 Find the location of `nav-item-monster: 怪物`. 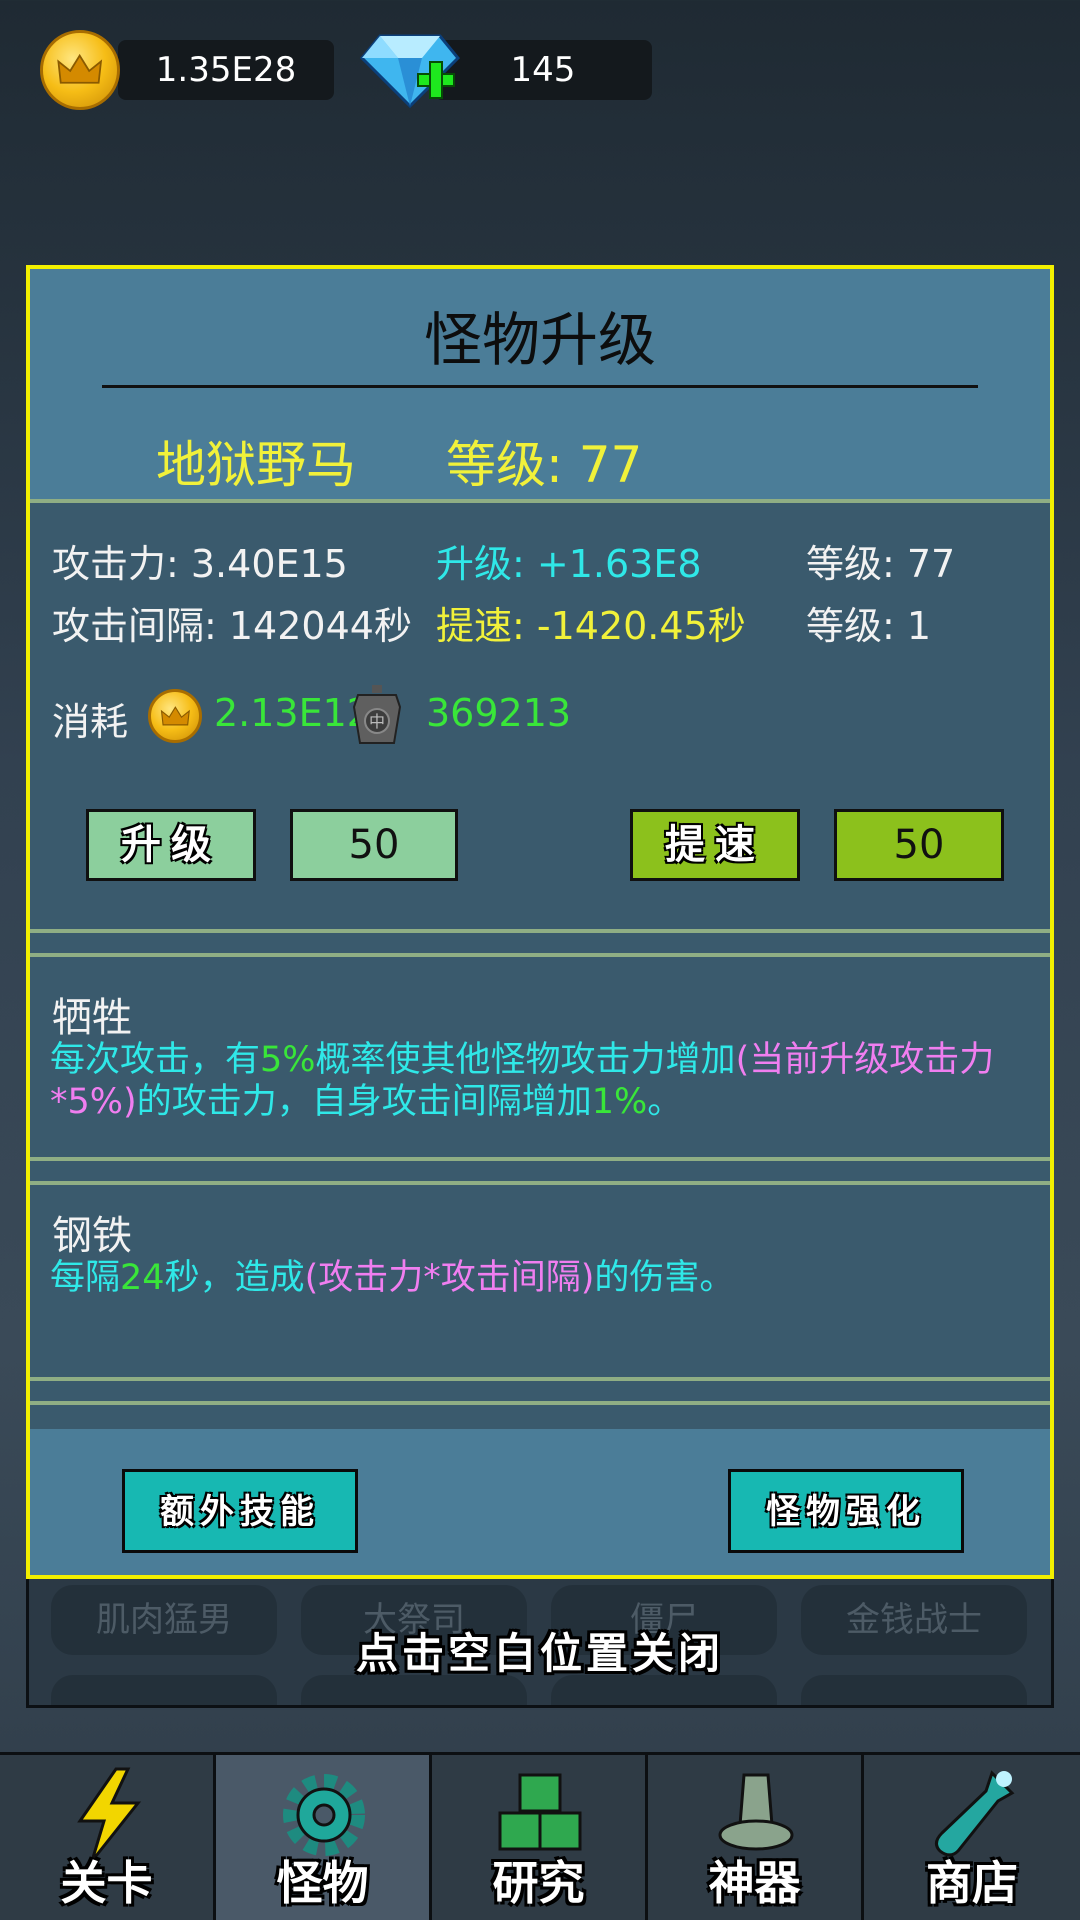

nav-item-monster: 怪物 is located at coordinates (324, 1837).